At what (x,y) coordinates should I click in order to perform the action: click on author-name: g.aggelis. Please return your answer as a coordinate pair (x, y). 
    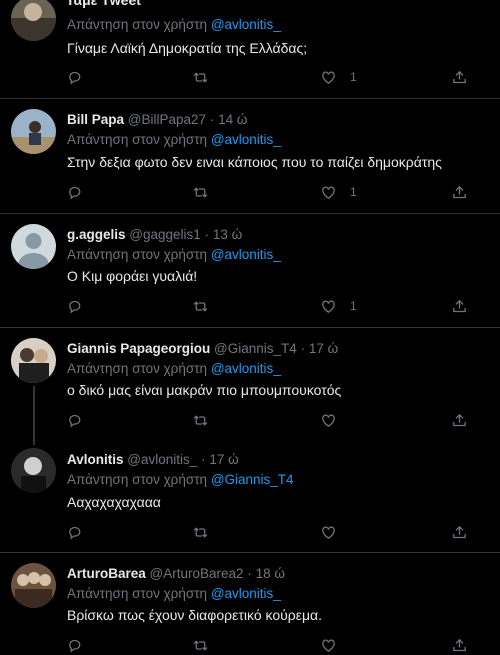
    Looking at the image, I should click on (96, 234).